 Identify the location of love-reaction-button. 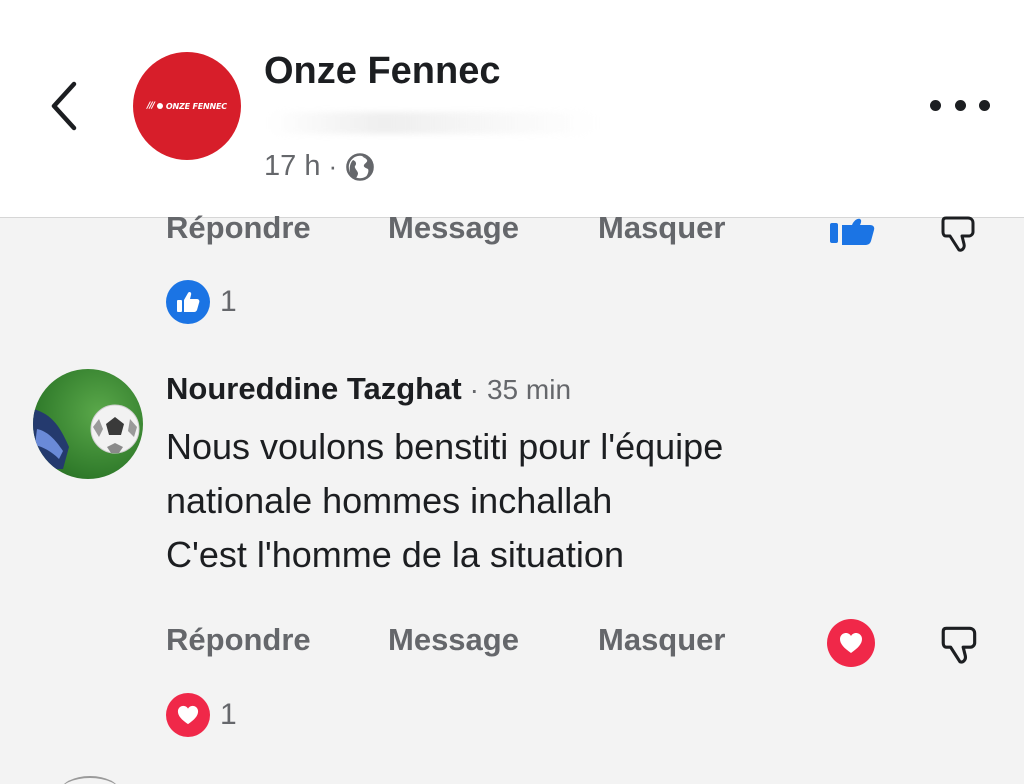
(851, 643).